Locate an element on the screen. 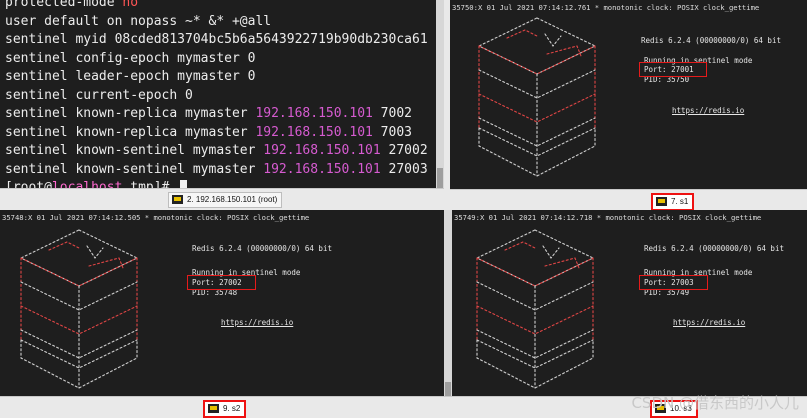 The width and height of the screenshot is (807, 418). watermark: CSDN @借东西的小人儿 is located at coordinates (715, 403).